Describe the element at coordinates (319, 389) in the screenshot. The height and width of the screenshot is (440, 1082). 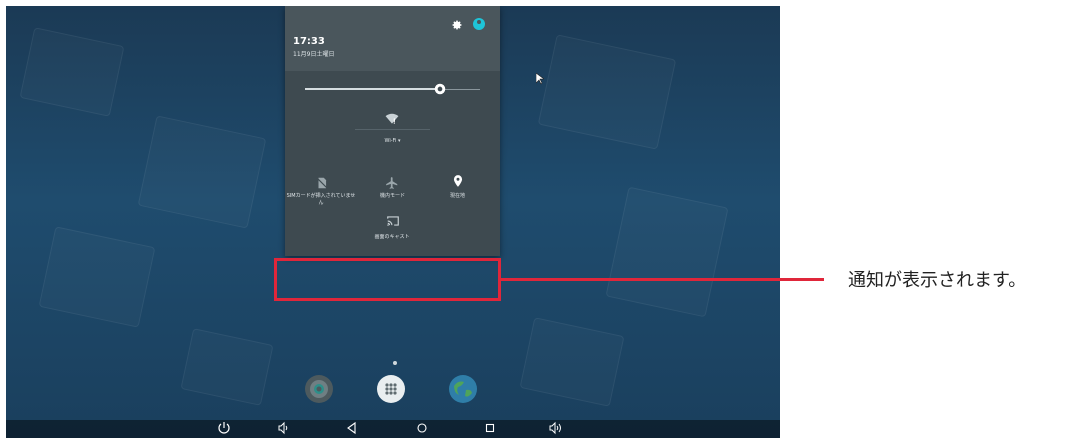
I see `settings-app-icon` at that location.